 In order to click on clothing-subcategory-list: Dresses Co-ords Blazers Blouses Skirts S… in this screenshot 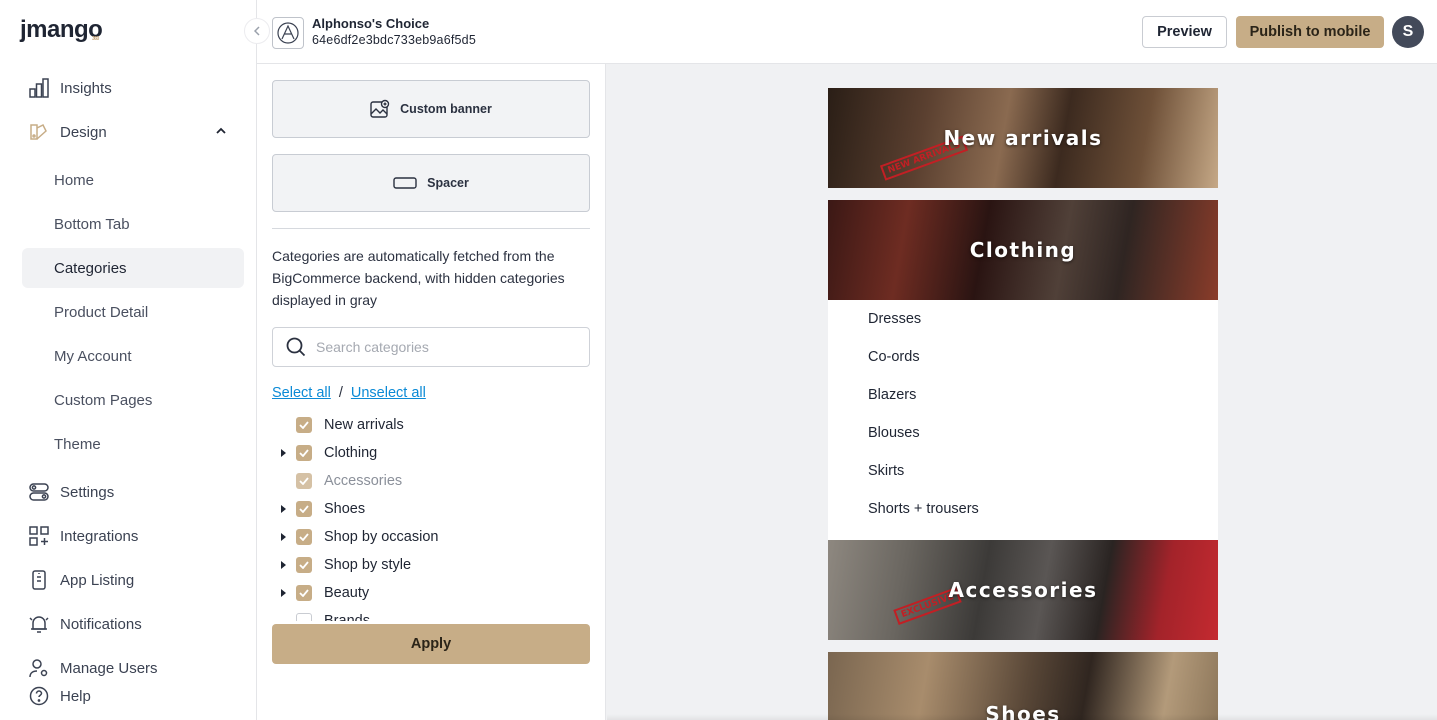, I will do `click(1023, 420)`.